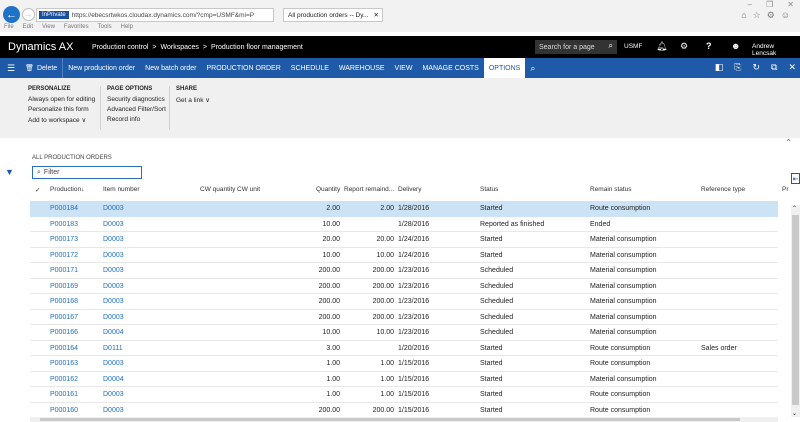 Image resolution: width=800 pixels, height=422 pixels. What do you see at coordinates (121, 189) in the screenshot?
I see `col-header-item-number: Item number` at bounding box center [121, 189].